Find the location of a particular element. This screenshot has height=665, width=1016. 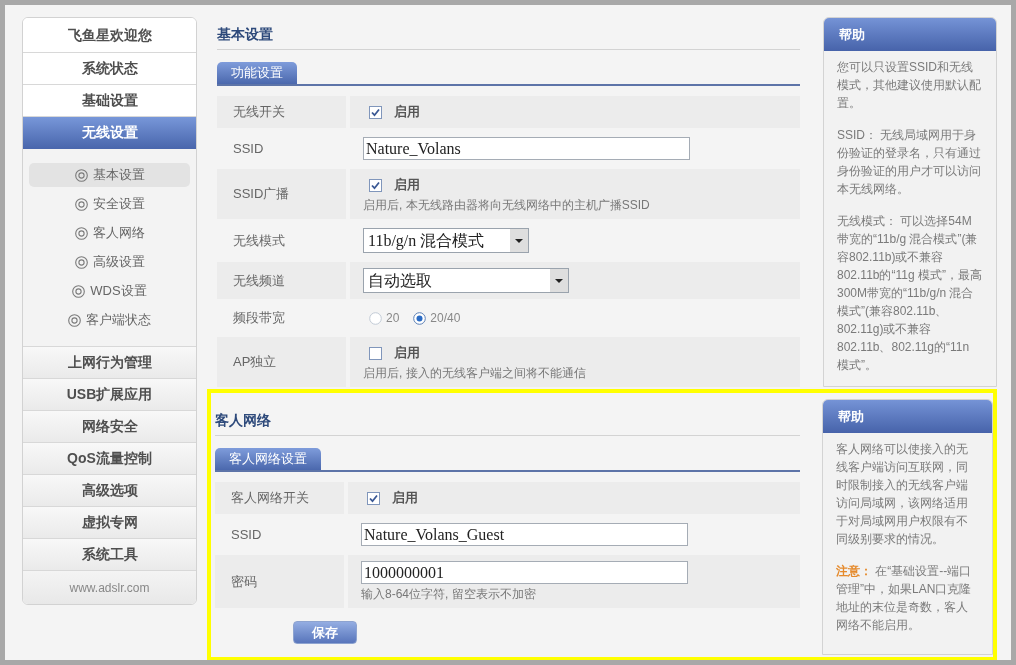

field-label: 密码 is located at coordinates (244, 581).